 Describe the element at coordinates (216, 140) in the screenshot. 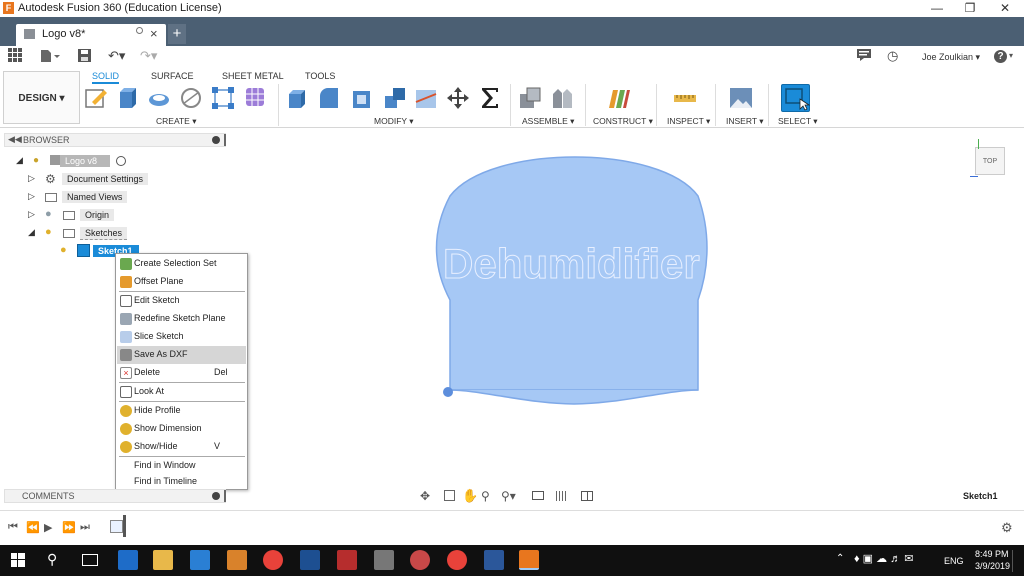

I see `browser-pin-icon` at that location.